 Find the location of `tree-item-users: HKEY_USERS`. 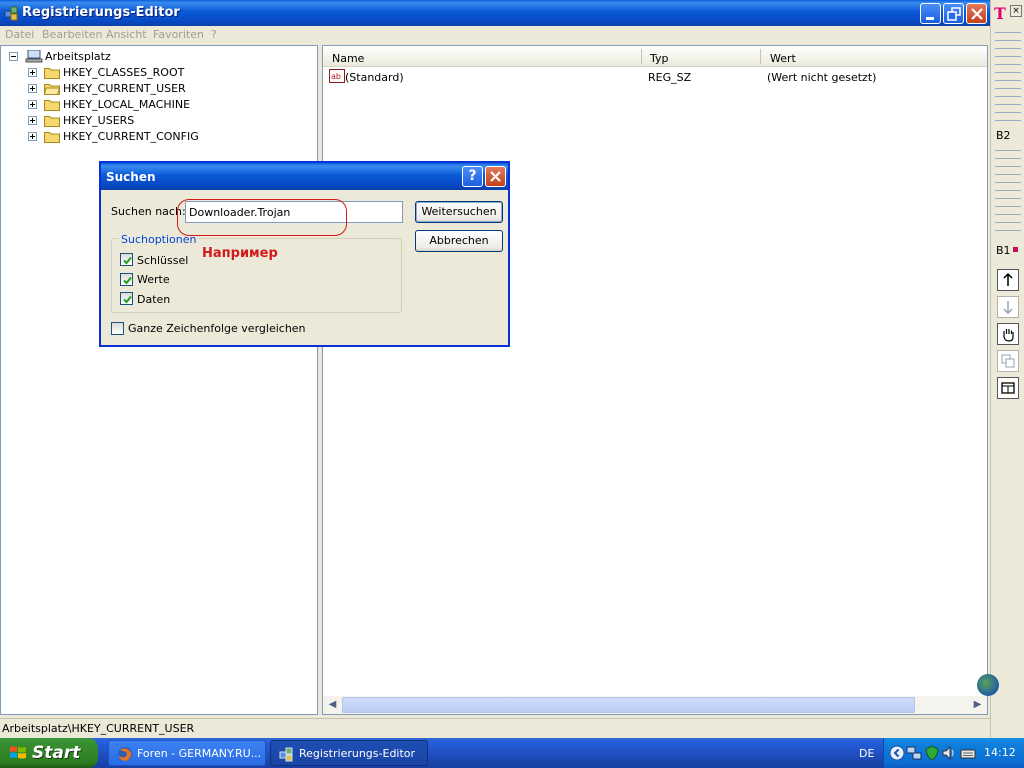

tree-item-users: HKEY_USERS is located at coordinates (113, 121).